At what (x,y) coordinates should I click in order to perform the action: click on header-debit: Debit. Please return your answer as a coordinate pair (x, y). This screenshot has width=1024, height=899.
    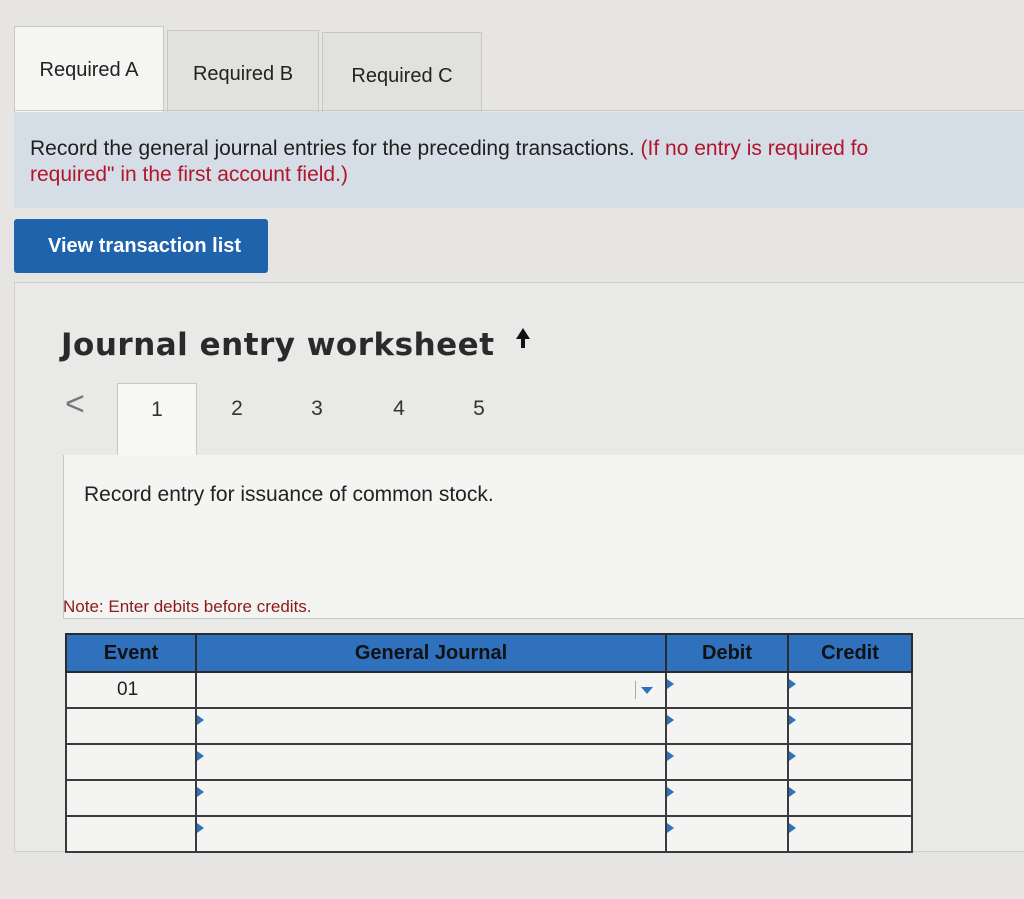
    Looking at the image, I should click on (727, 653).